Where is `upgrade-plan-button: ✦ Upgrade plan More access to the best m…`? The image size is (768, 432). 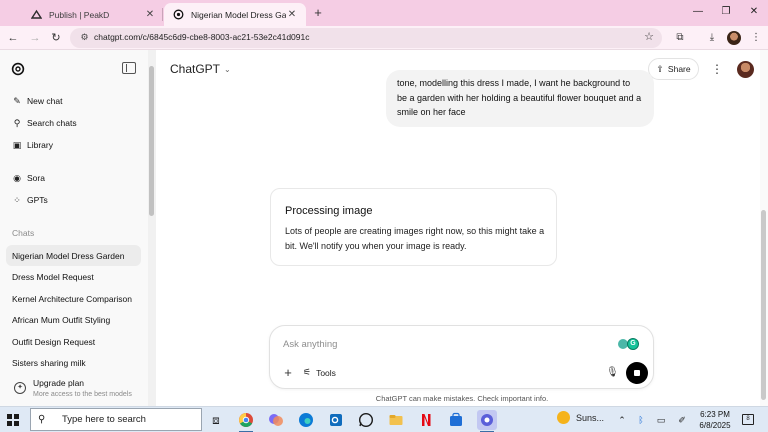 upgrade-plan-button: ✦ Upgrade plan More access to the best m… is located at coordinates (76, 389).